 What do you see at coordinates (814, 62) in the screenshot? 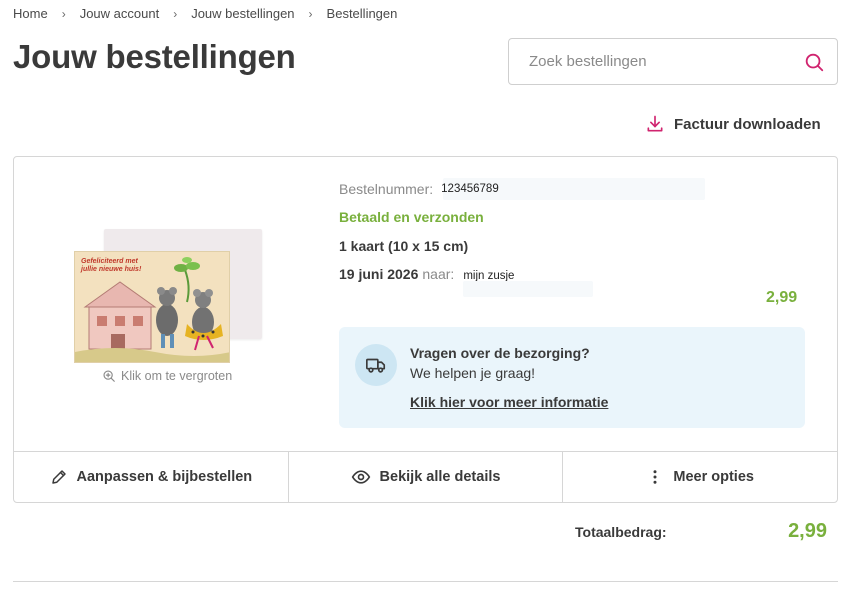
I see `search-icon` at bounding box center [814, 62].